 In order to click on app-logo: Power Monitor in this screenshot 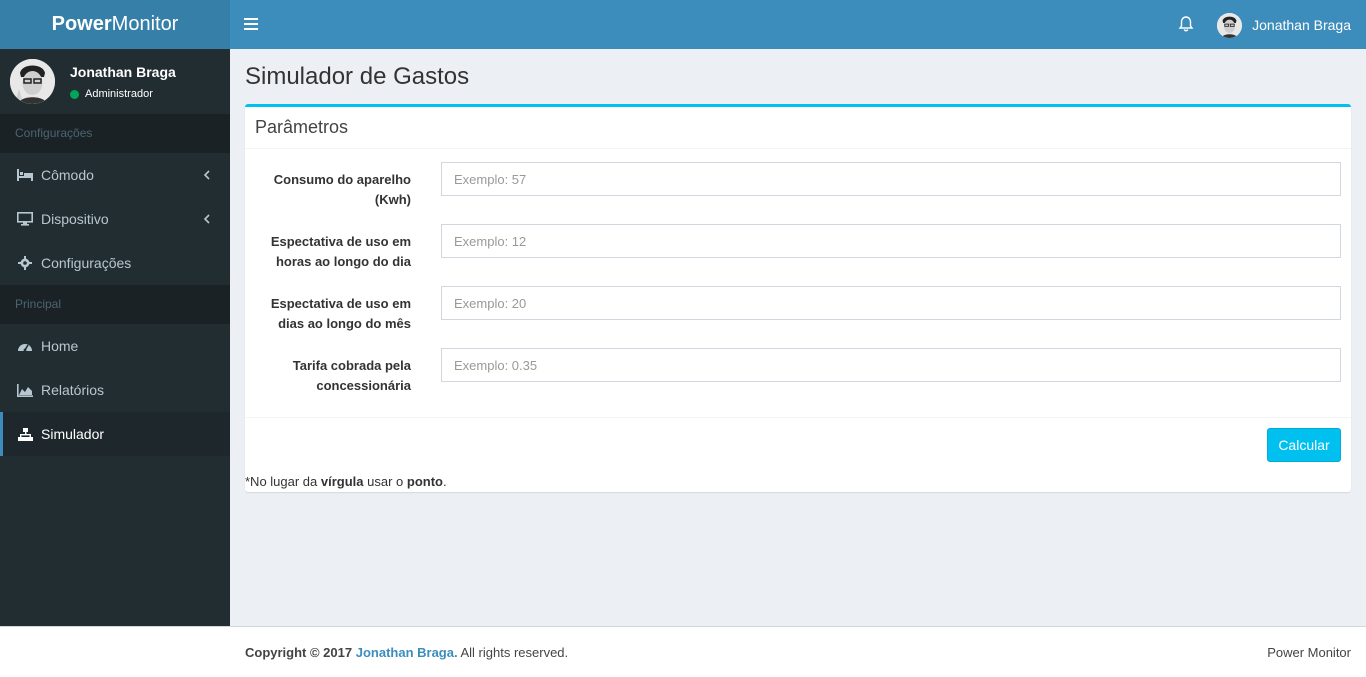, I will do `click(115, 24)`.